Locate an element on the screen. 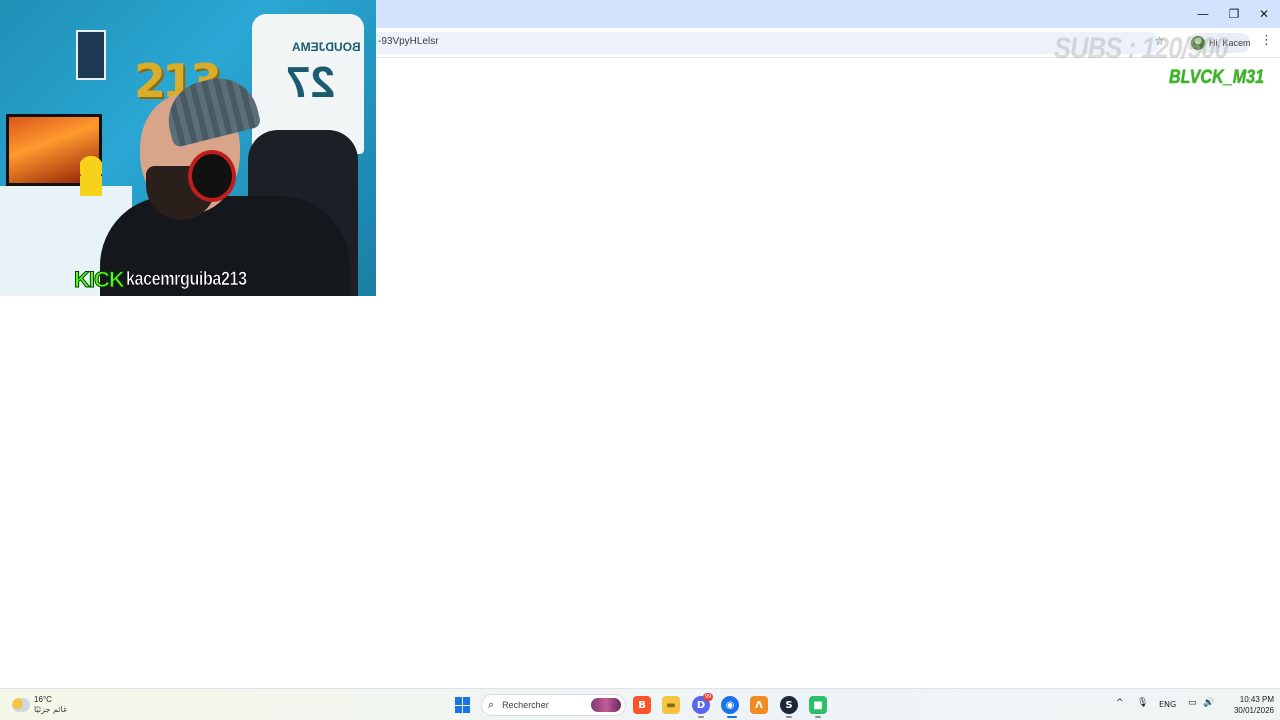 The image size is (1280, 720). weather-widget: 16°C غائم جزئيًا is located at coordinates (39, 705).